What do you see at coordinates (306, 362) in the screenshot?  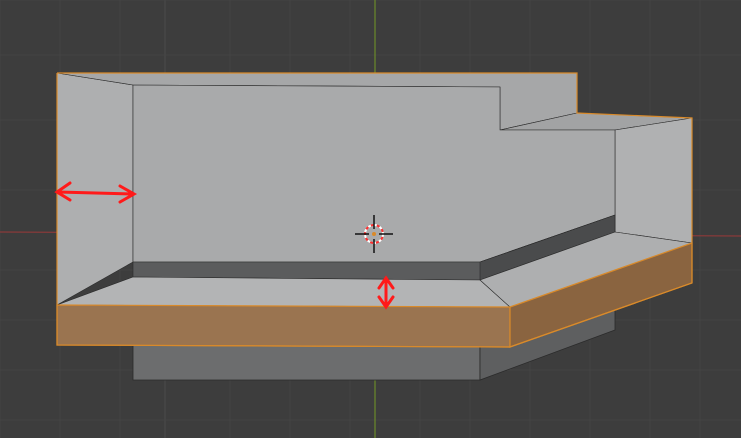 I see `lower-block-front-face` at bounding box center [306, 362].